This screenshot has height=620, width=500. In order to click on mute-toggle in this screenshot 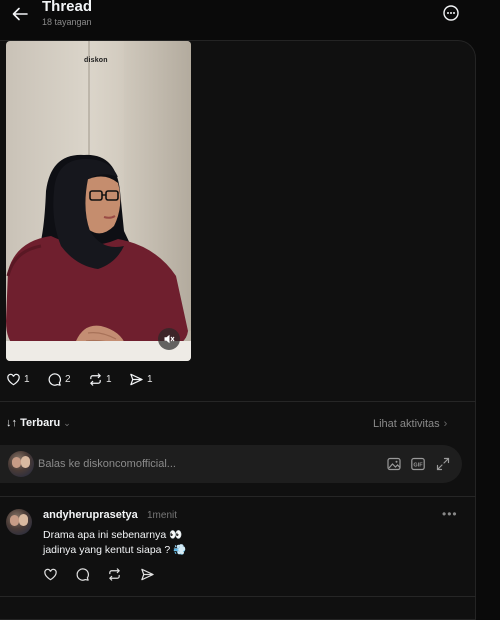, I will do `click(169, 339)`.